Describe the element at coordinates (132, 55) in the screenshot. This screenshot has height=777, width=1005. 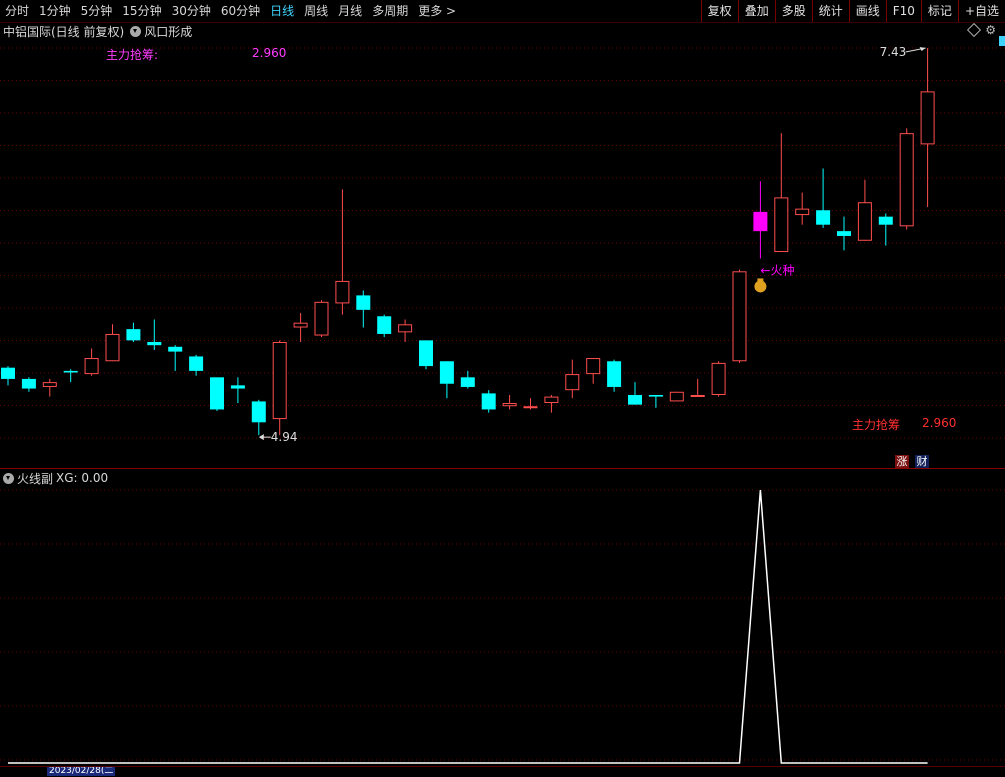
I see `legend-label: 主力抢筹:` at that location.